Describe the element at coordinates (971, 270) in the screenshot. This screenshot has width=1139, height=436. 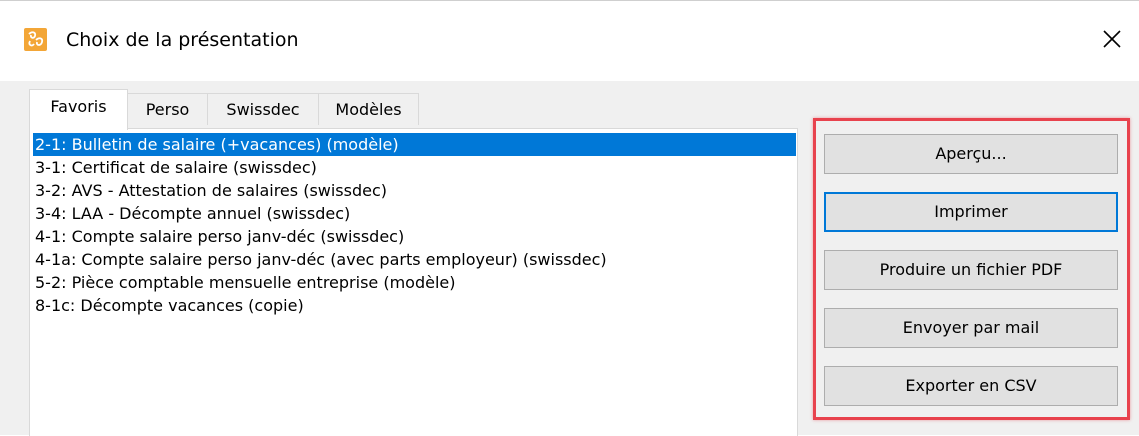
I see `produire-pdf-button: Produire un fichier PDF` at that location.